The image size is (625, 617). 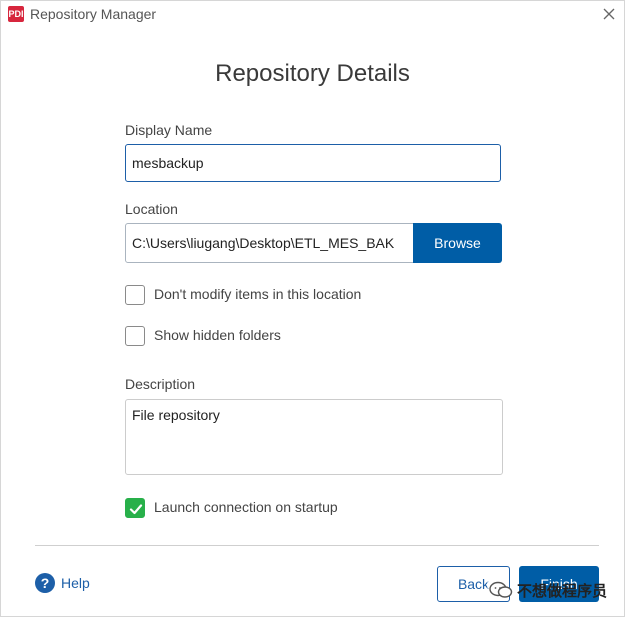 What do you see at coordinates (246, 507) in the screenshot?
I see `launch-label: Launch connection on startup` at bounding box center [246, 507].